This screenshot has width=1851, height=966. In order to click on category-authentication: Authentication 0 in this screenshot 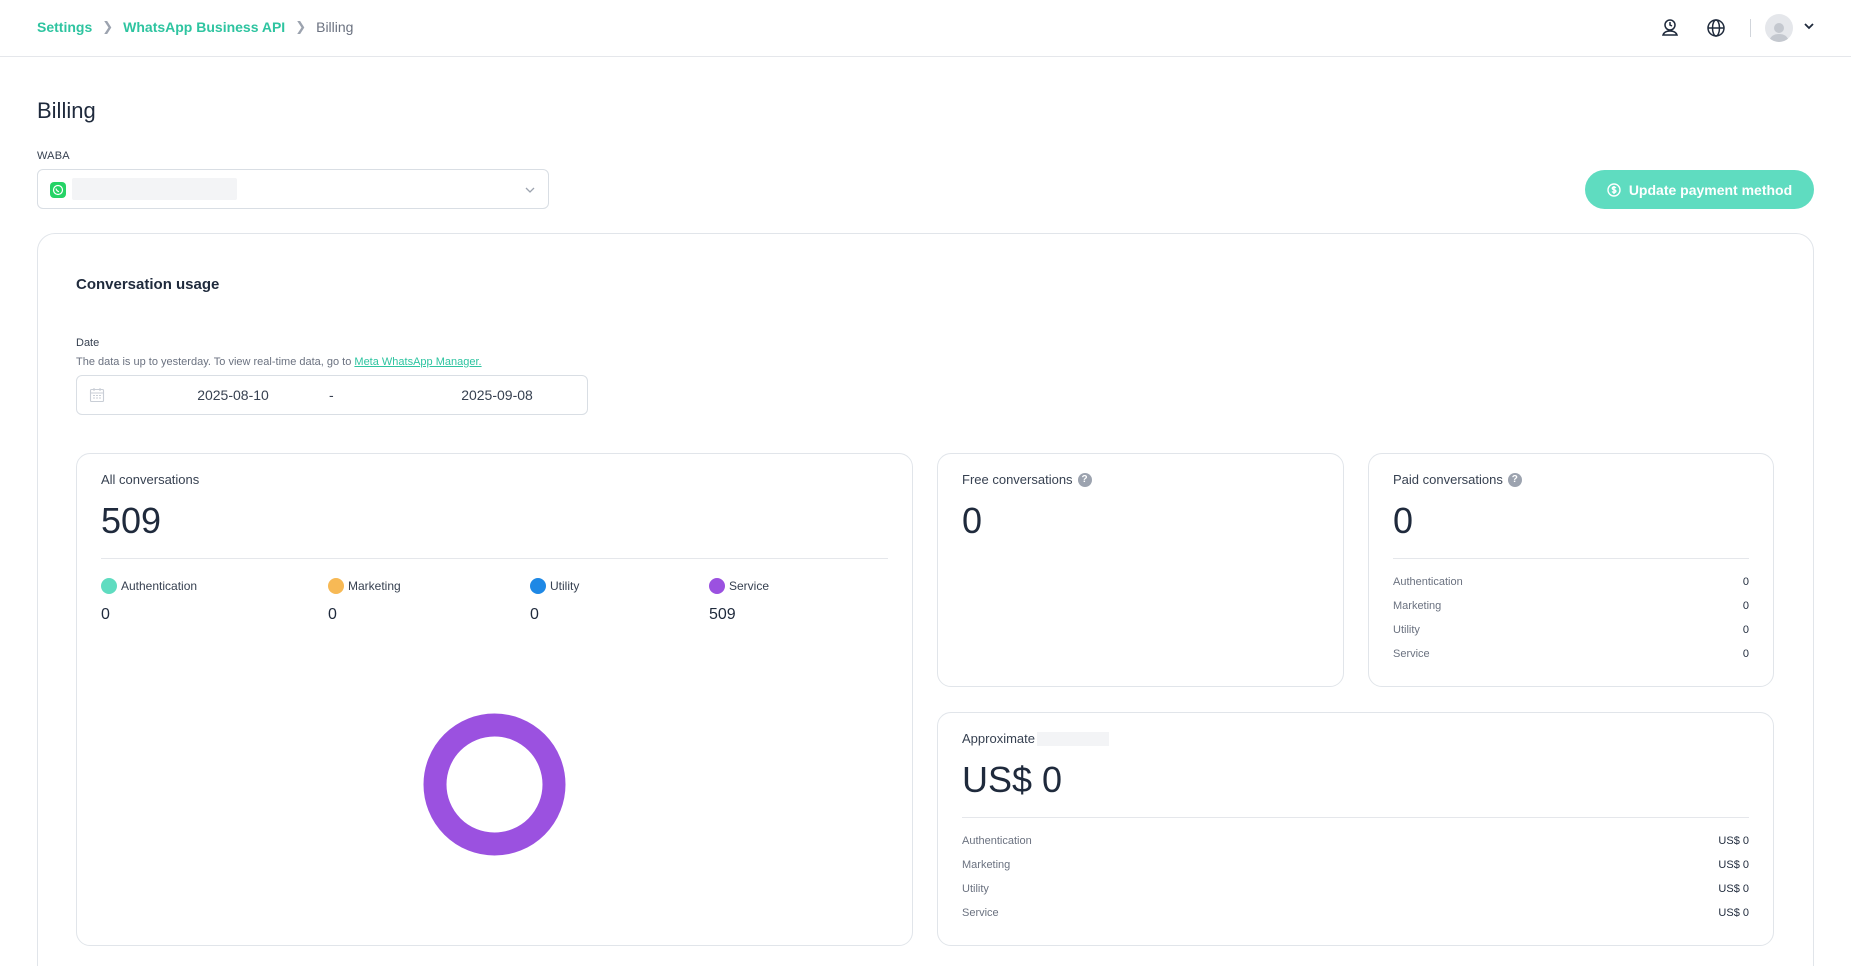, I will do `click(149, 601)`.